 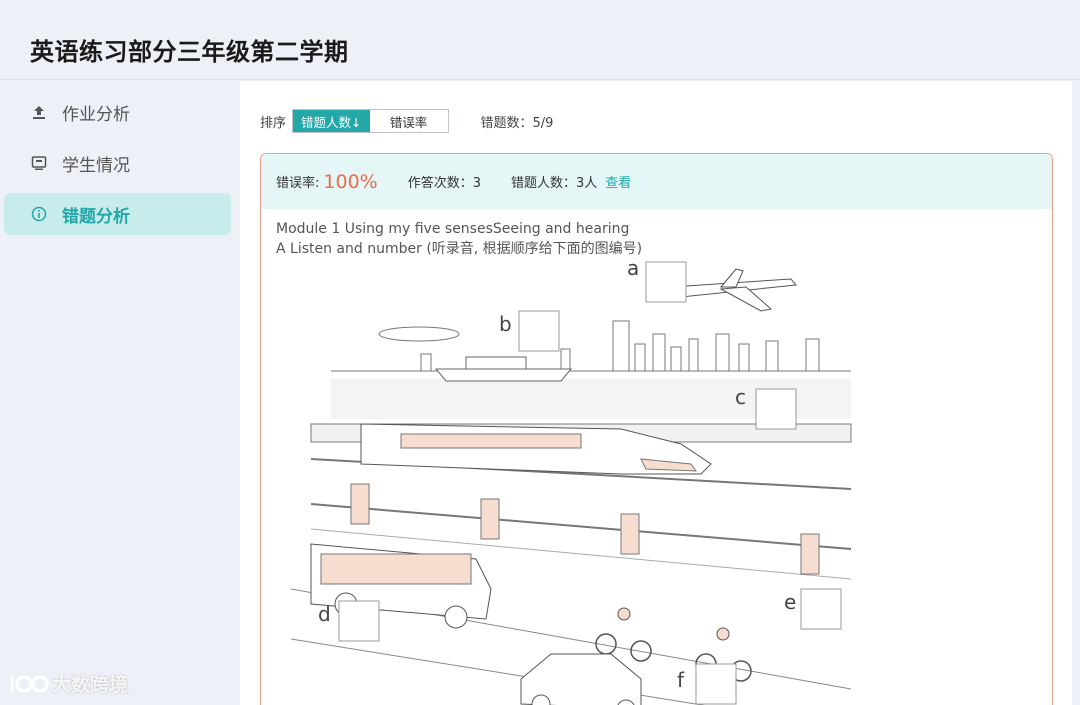 I want to click on sort-bar: 排序 错题人数↓ 错误率 错题数：5/9, so click(x=406, y=121).